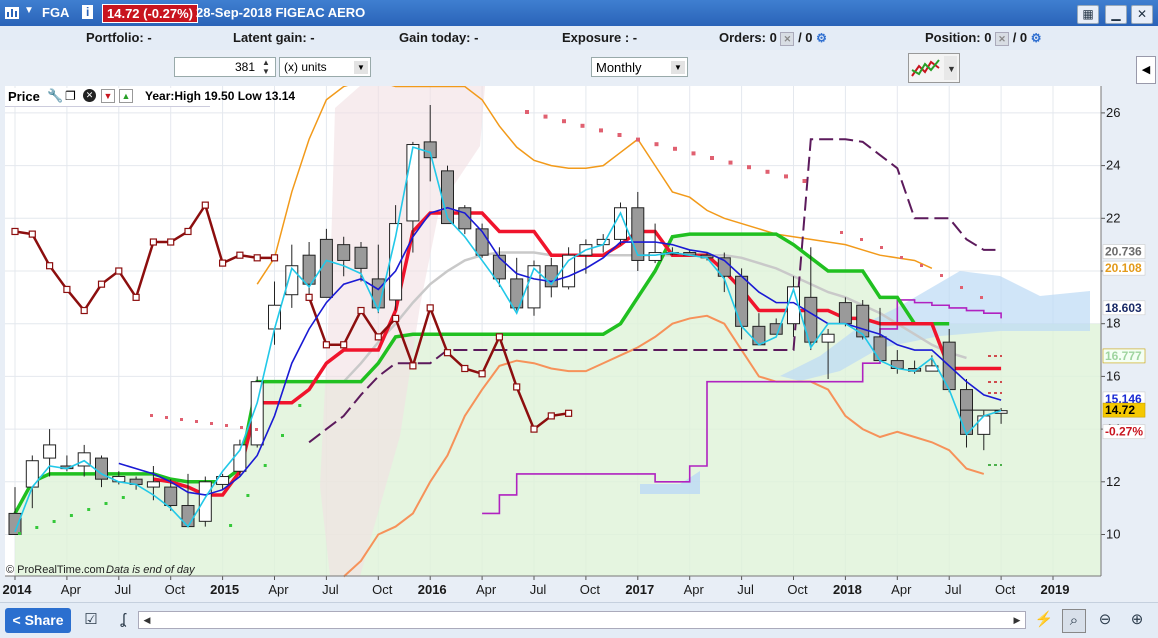 The height and width of the screenshot is (638, 1158). I want to click on axis-value-text: 20.736, so click(1123, 252).